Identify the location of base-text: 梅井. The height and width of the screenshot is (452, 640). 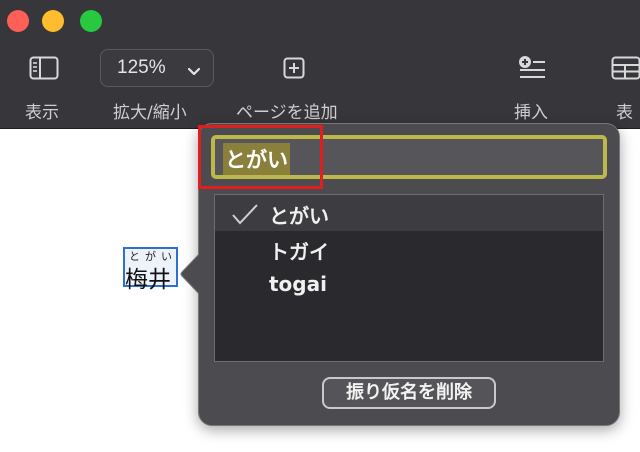
(148, 280).